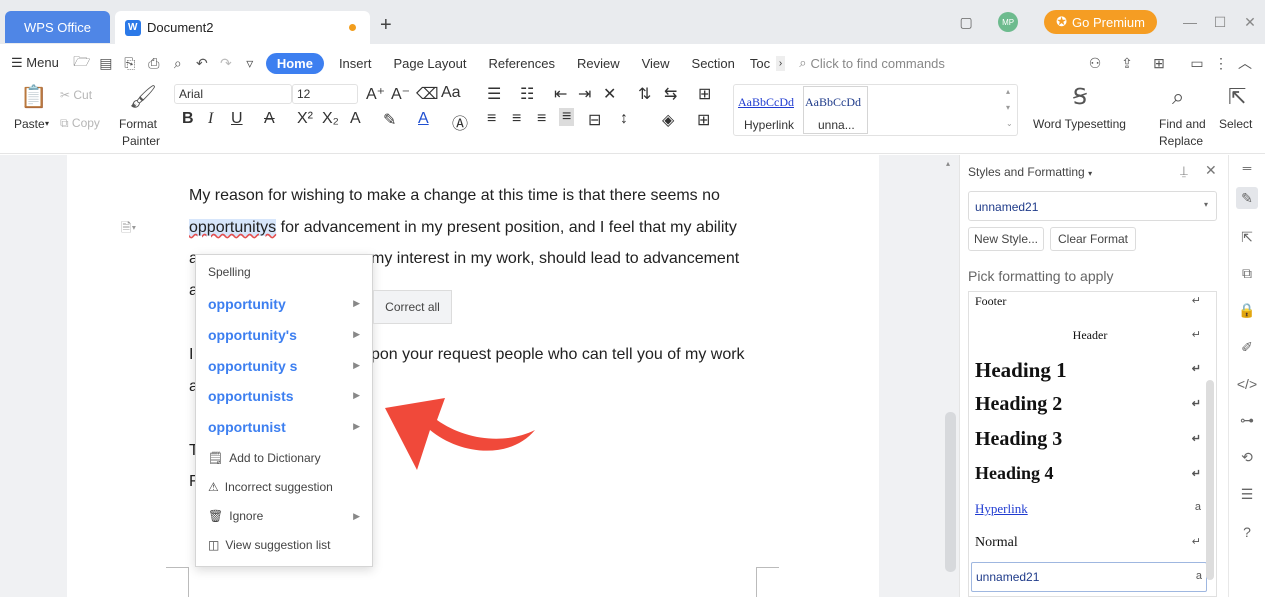 Image resolution: width=1265 pixels, height=597 pixels. I want to click on find-replace-icon: ⌕, so click(1178, 97).